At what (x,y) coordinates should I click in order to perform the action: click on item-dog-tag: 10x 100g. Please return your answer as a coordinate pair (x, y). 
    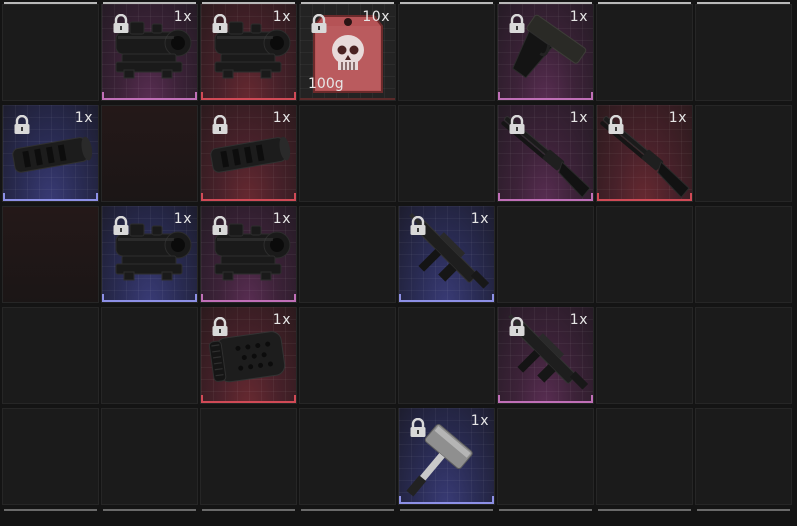
    Looking at the image, I should click on (347, 52).